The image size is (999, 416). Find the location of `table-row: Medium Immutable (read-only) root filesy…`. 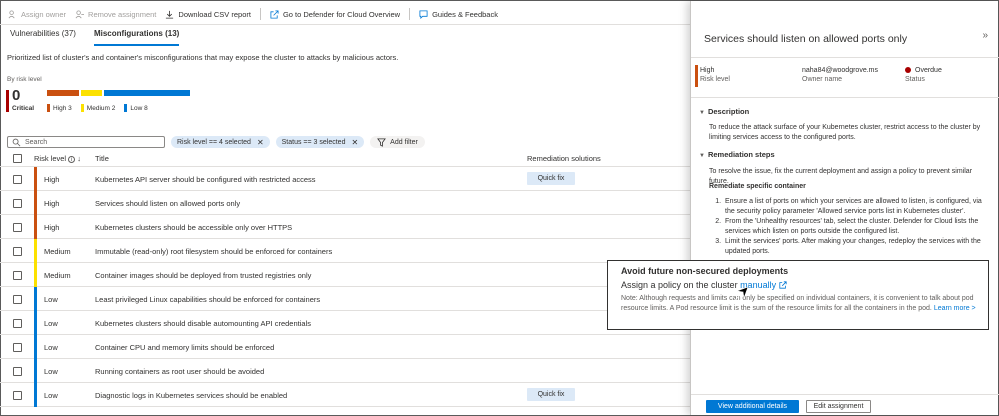

table-row: Medium Immutable (read-only) root filesy… is located at coordinates (345, 251).